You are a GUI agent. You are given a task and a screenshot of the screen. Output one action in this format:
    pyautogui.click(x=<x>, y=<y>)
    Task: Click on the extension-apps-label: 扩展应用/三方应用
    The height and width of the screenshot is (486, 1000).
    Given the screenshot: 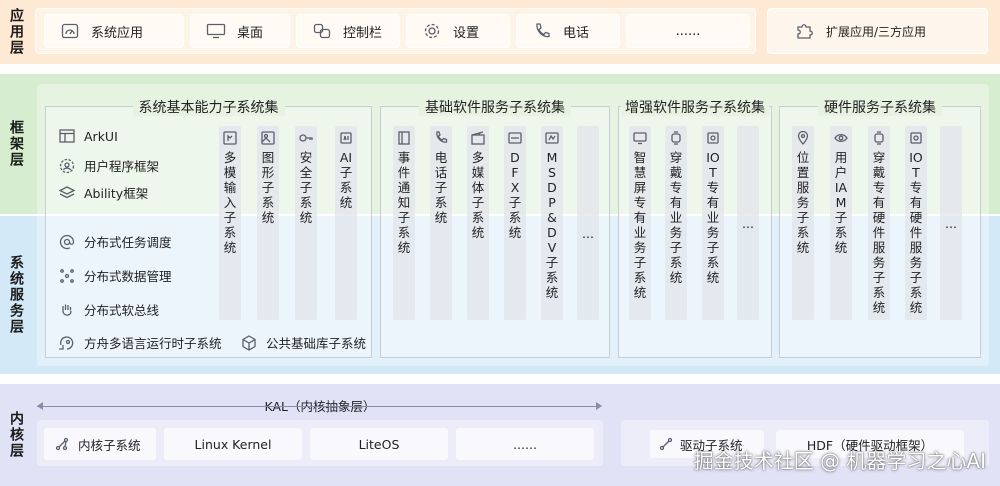 What is the action you would take?
    pyautogui.click(x=876, y=31)
    